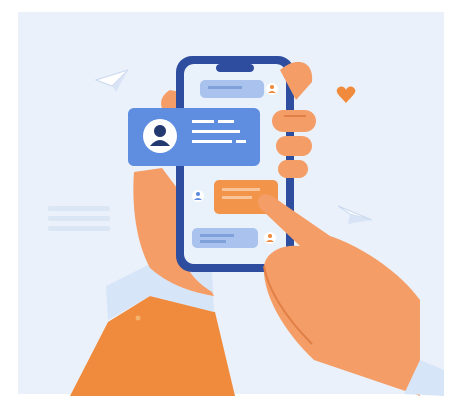 The width and height of the screenshot is (460, 400). What do you see at coordinates (79, 218) in the screenshot?
I see `decorative-lines` at bounding box center [79, 218].